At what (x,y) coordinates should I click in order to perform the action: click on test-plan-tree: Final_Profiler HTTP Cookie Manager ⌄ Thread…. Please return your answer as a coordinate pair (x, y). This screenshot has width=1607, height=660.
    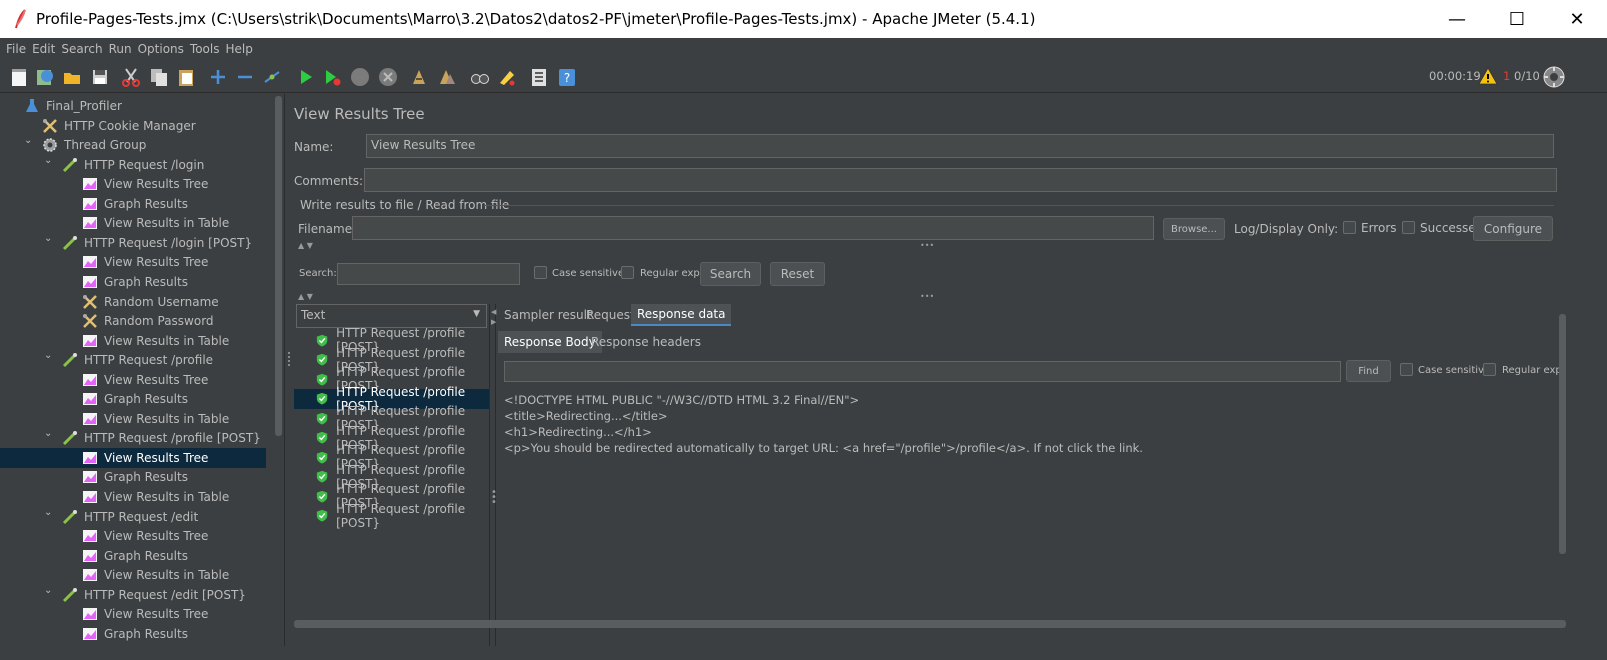
    Looking at the image, I should click on (136, 370).